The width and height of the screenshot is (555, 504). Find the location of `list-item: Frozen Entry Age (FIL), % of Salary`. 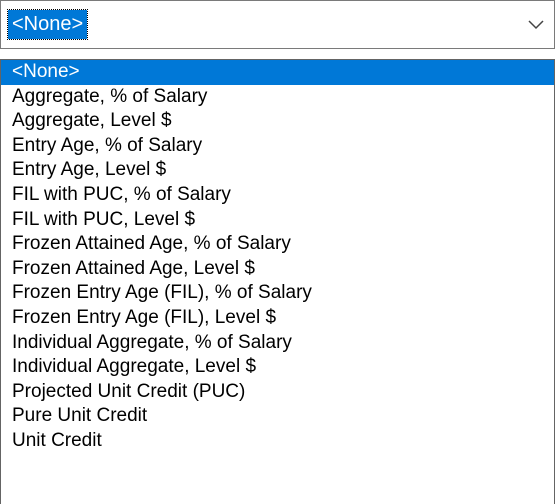

list-item: Frozen Entry Age (FIL), % of Salary is located at coordinates (277, 293).